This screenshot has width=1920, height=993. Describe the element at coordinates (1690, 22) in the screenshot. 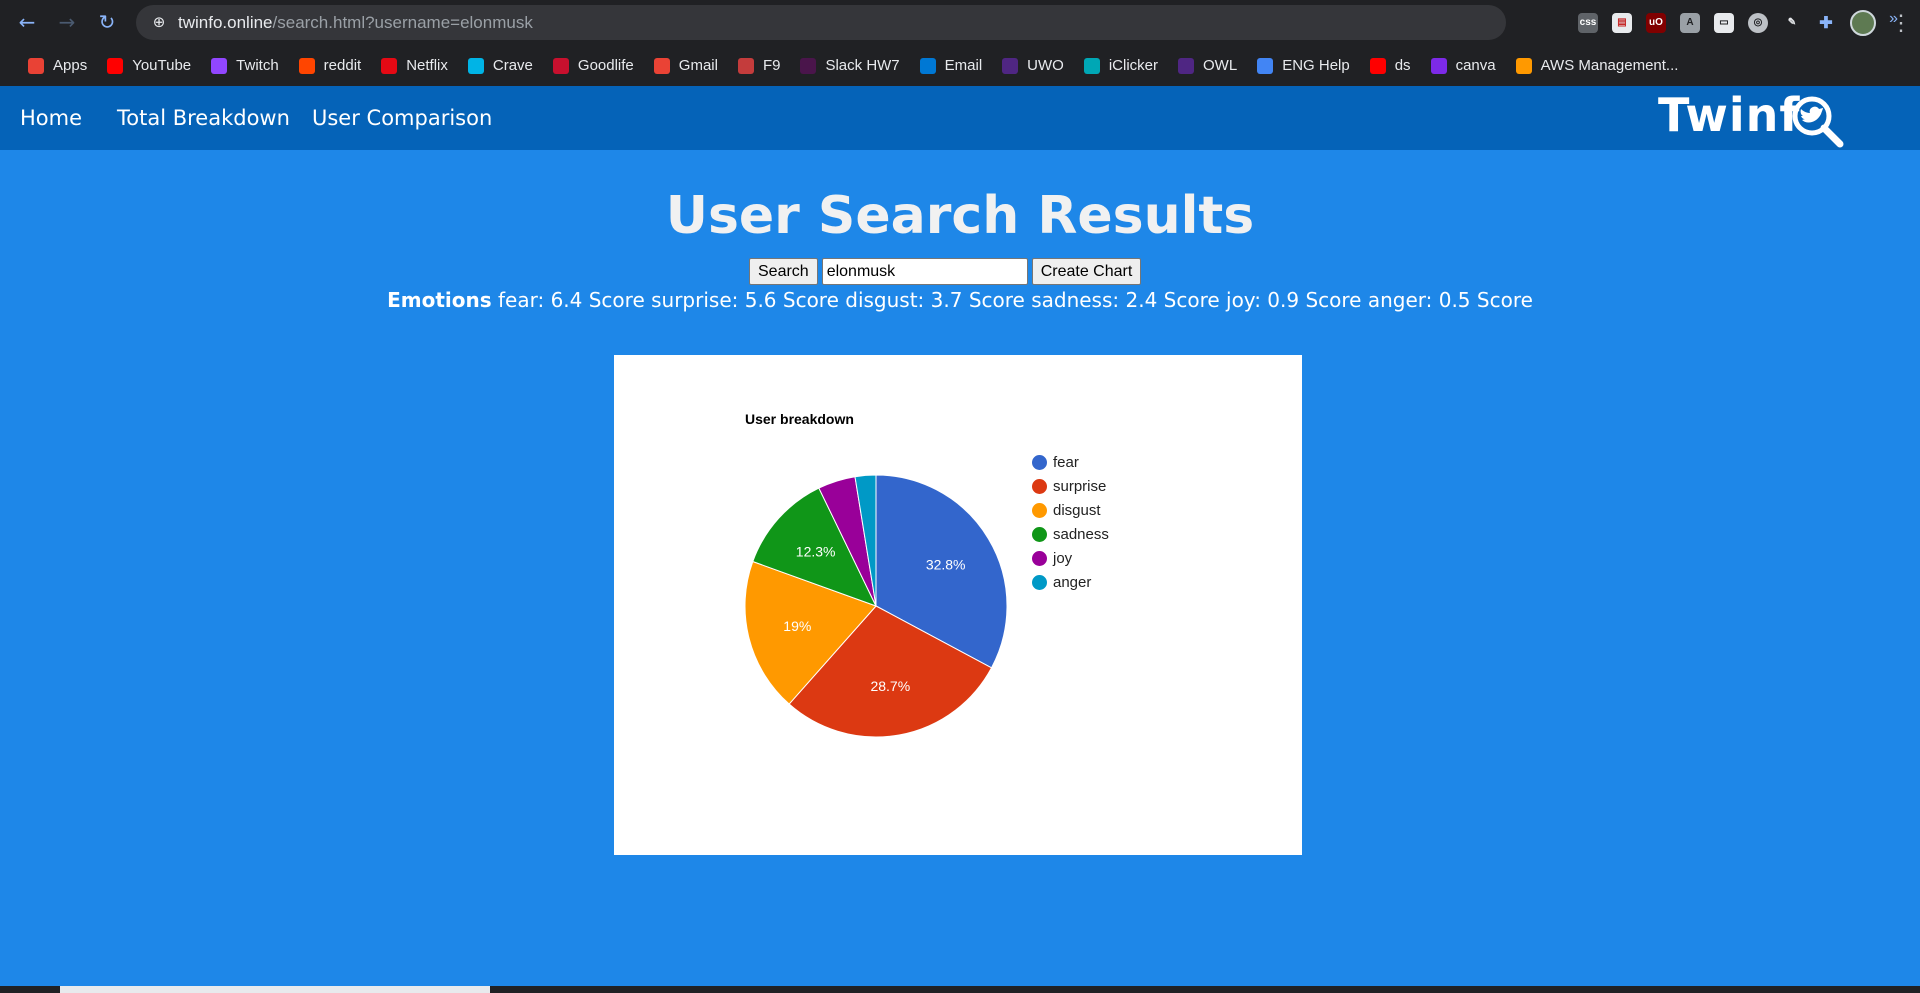

I see `grammar-extension-icon: A` at that location.